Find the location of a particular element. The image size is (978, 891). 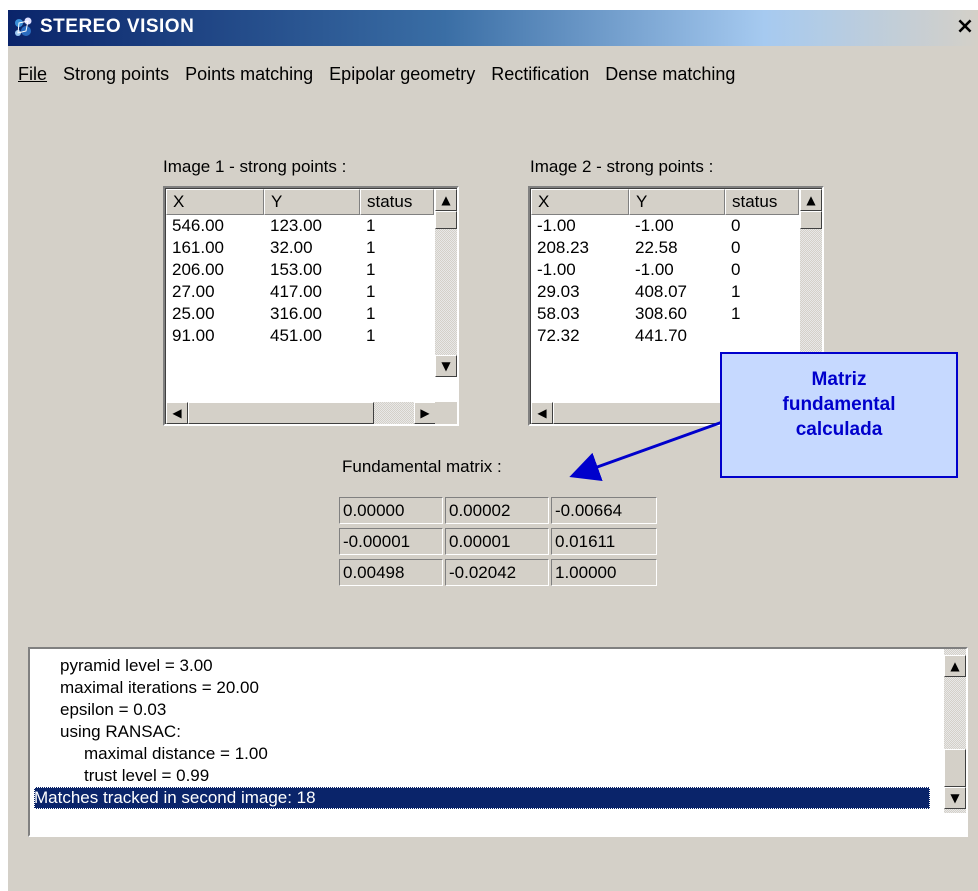

menu-epipolar-geometry: Epipolar geometry is located at coordinates (402, 74).